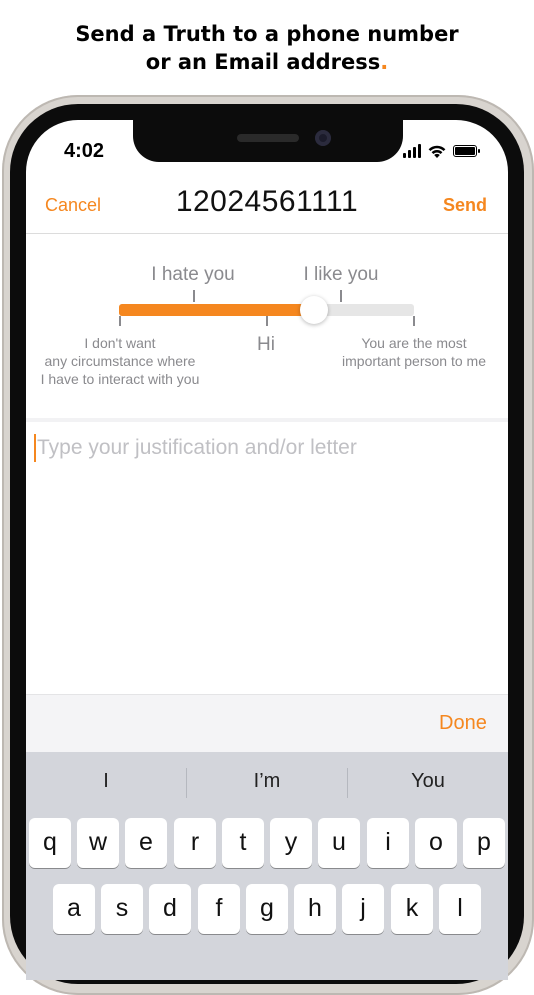 The image size is (534, 995). What do you see at coordinates (463, 723) in the screenshot?
I see `done-button: Done` at bounding box center [463, 723].